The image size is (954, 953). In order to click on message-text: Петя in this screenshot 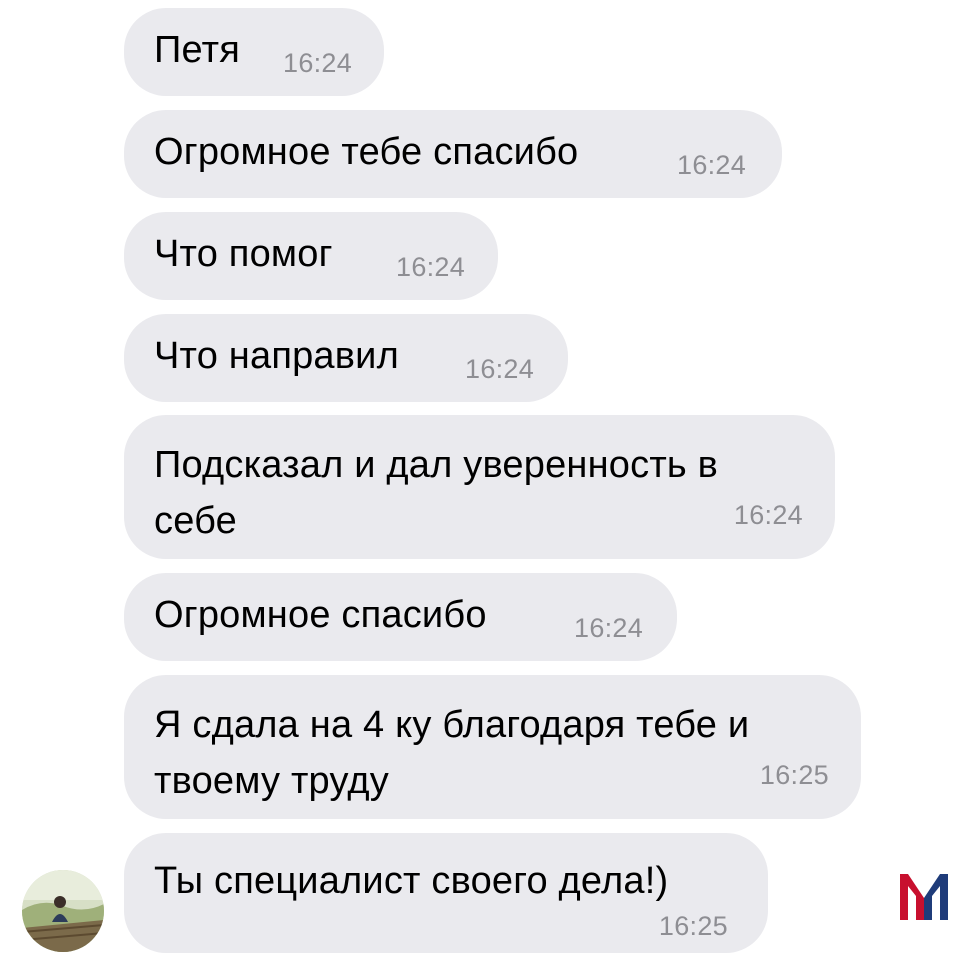, I will do `click(197, 50)`.